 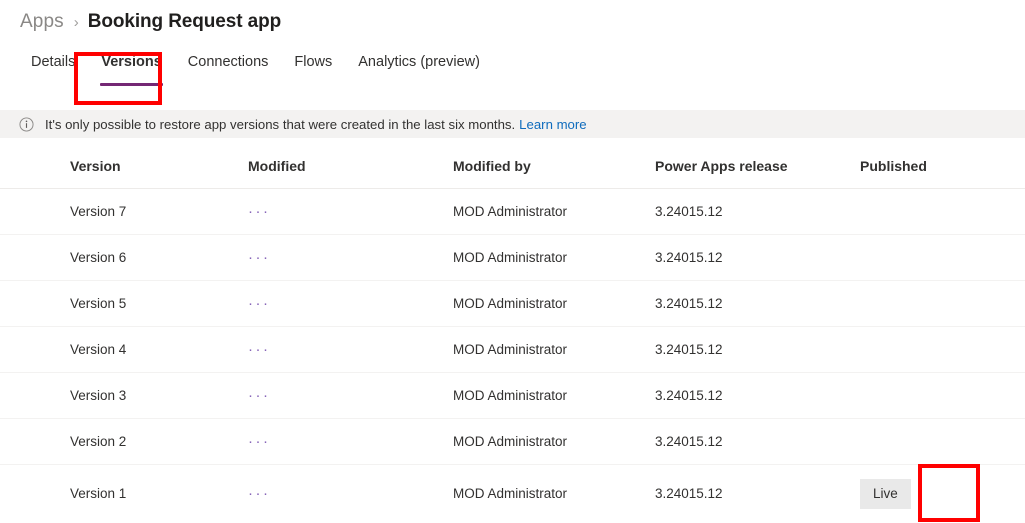 What do you see at coordinates (184, 21) in the screenshot?
I see `breadcrumb-current-app-title: Booking Request app` at bounding box center [184, 21].